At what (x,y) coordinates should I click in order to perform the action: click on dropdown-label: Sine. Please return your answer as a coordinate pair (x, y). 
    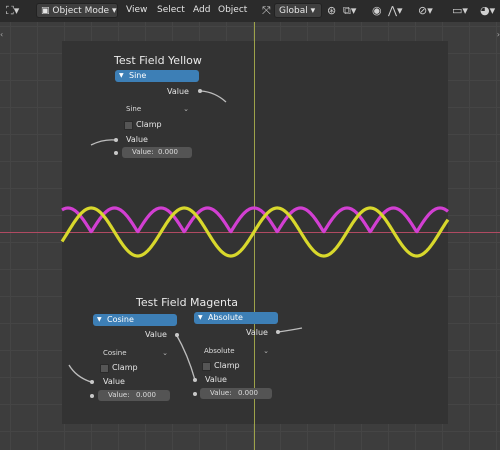
    Looking at the image, I should click on (134, 109).